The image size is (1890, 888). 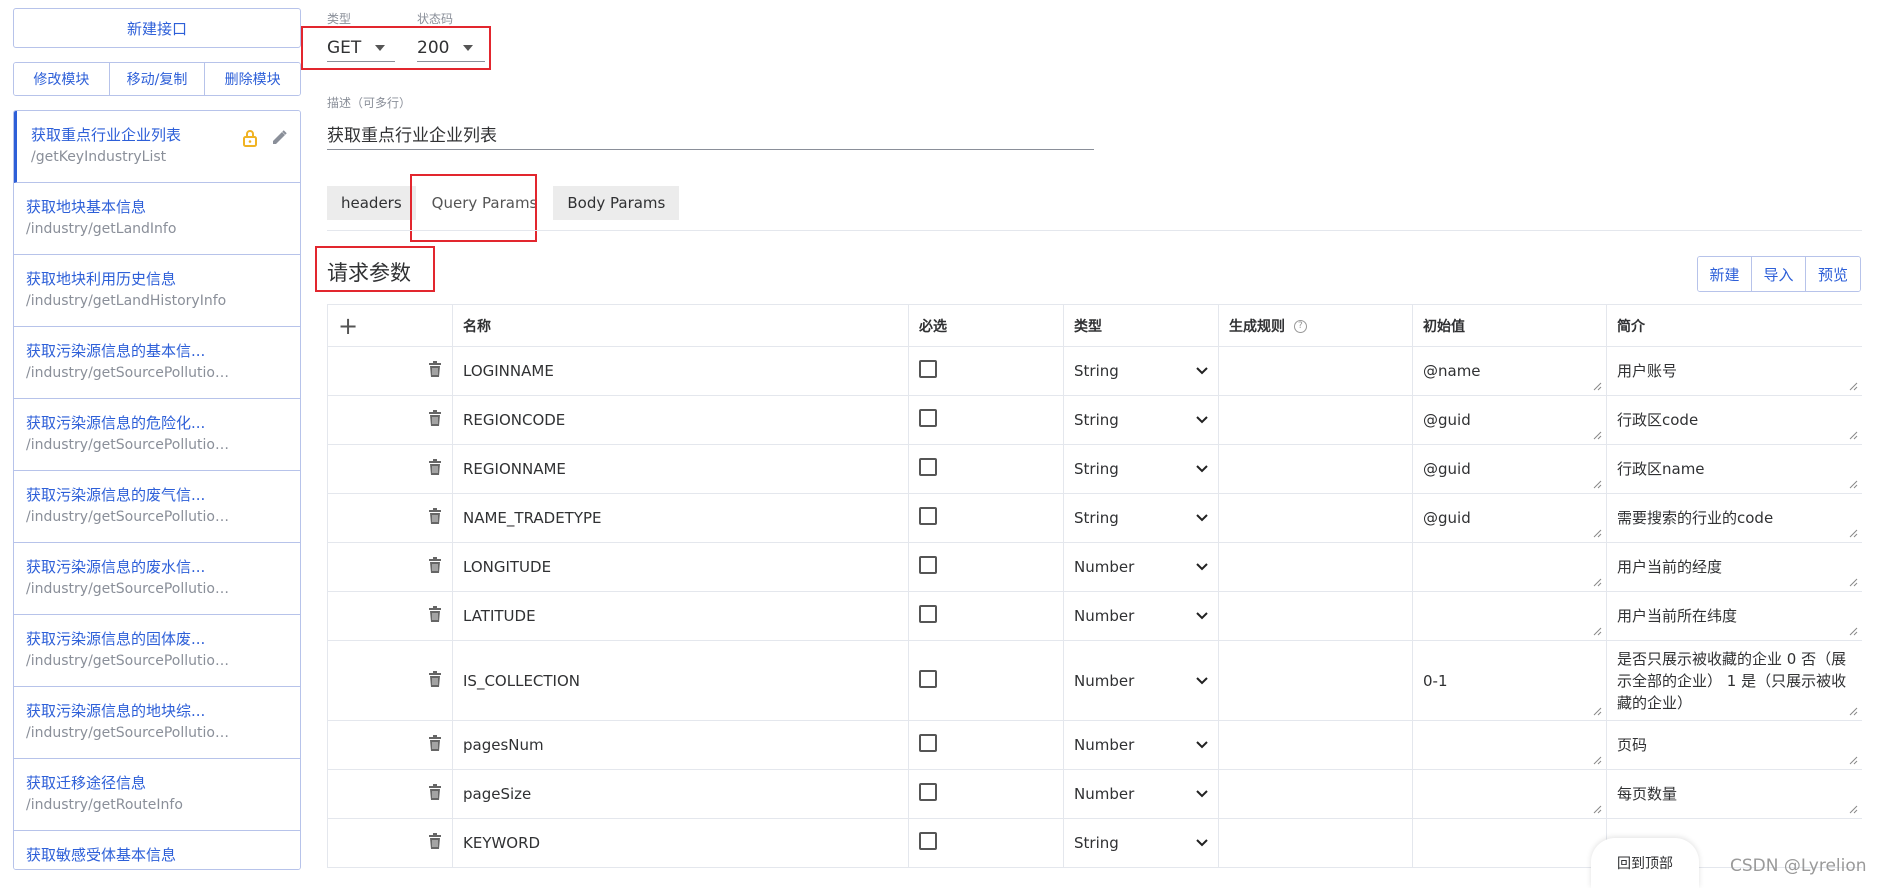 I want to click on param-initial-cell: 0-1, so click(x=1509, y=680).